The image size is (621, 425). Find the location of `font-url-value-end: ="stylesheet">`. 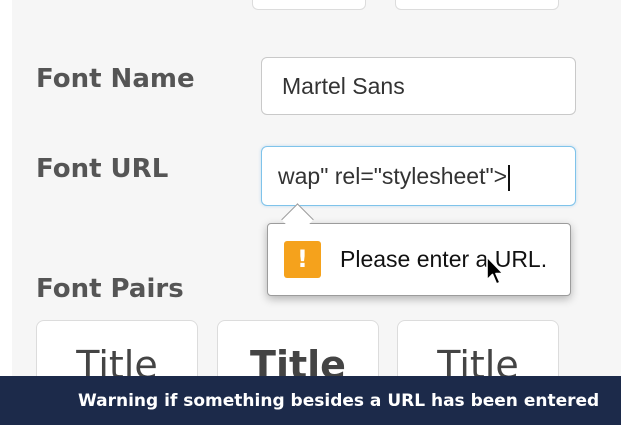

font-url-value-end: ="stylesheet"> is located at coordinates (434, 176).